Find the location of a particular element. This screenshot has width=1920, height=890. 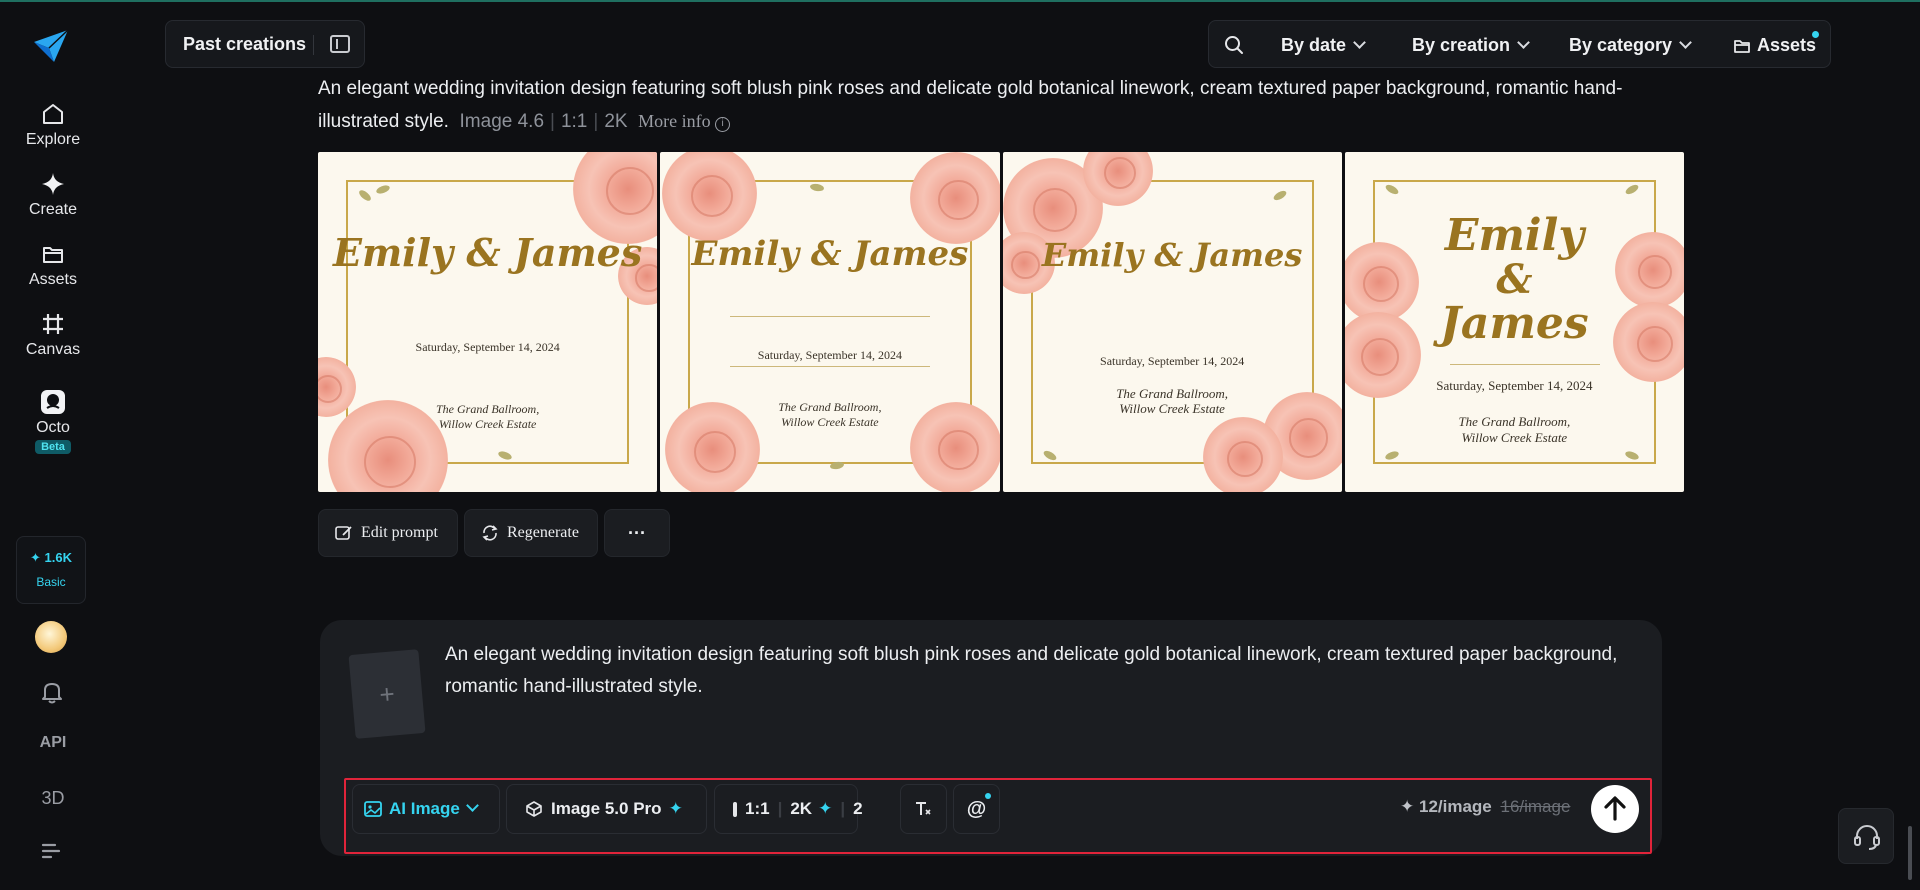

nav-octo: Octo Beta is located at coordinates (53, 421).